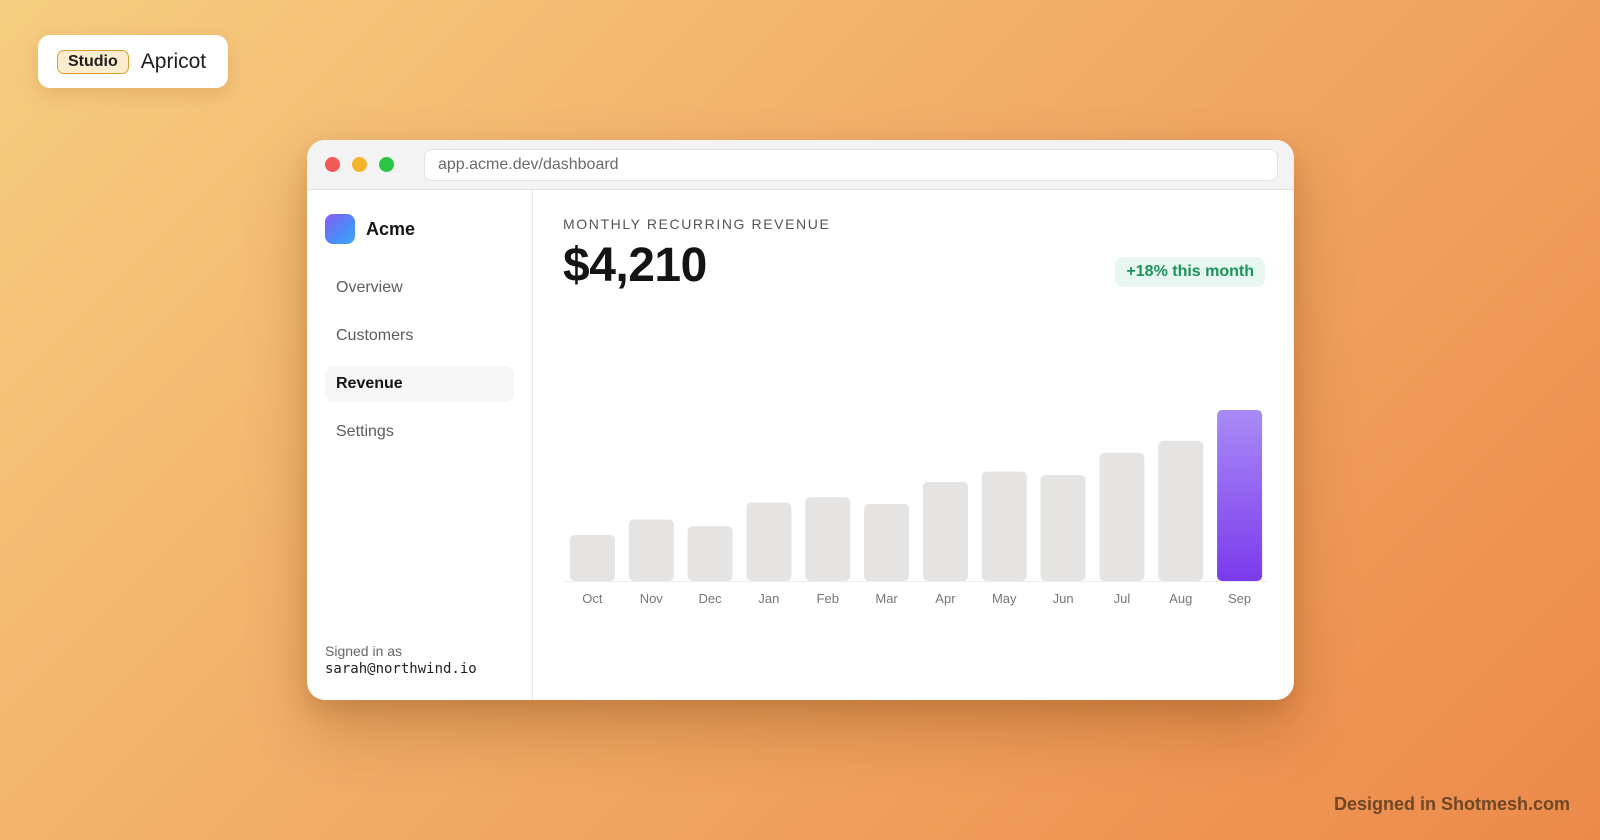 Image resolution: width=1600 pixels, height=840 pixels. What do you see at coordinates (419, 336) in the screenshot?
I see `sidebar-item-customers: Customers` at bounding box center [419, 336].